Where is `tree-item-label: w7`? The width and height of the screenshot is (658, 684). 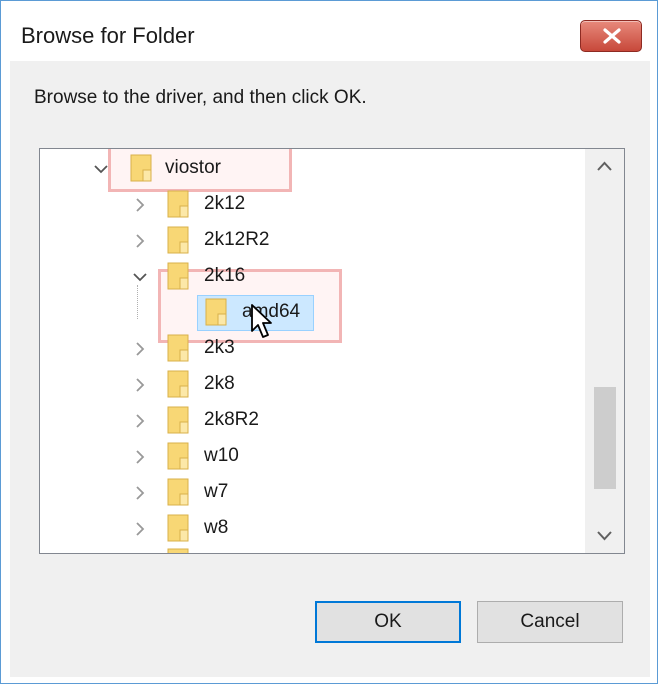 tree-item-label: w7 is located at coordinates (216, 491).